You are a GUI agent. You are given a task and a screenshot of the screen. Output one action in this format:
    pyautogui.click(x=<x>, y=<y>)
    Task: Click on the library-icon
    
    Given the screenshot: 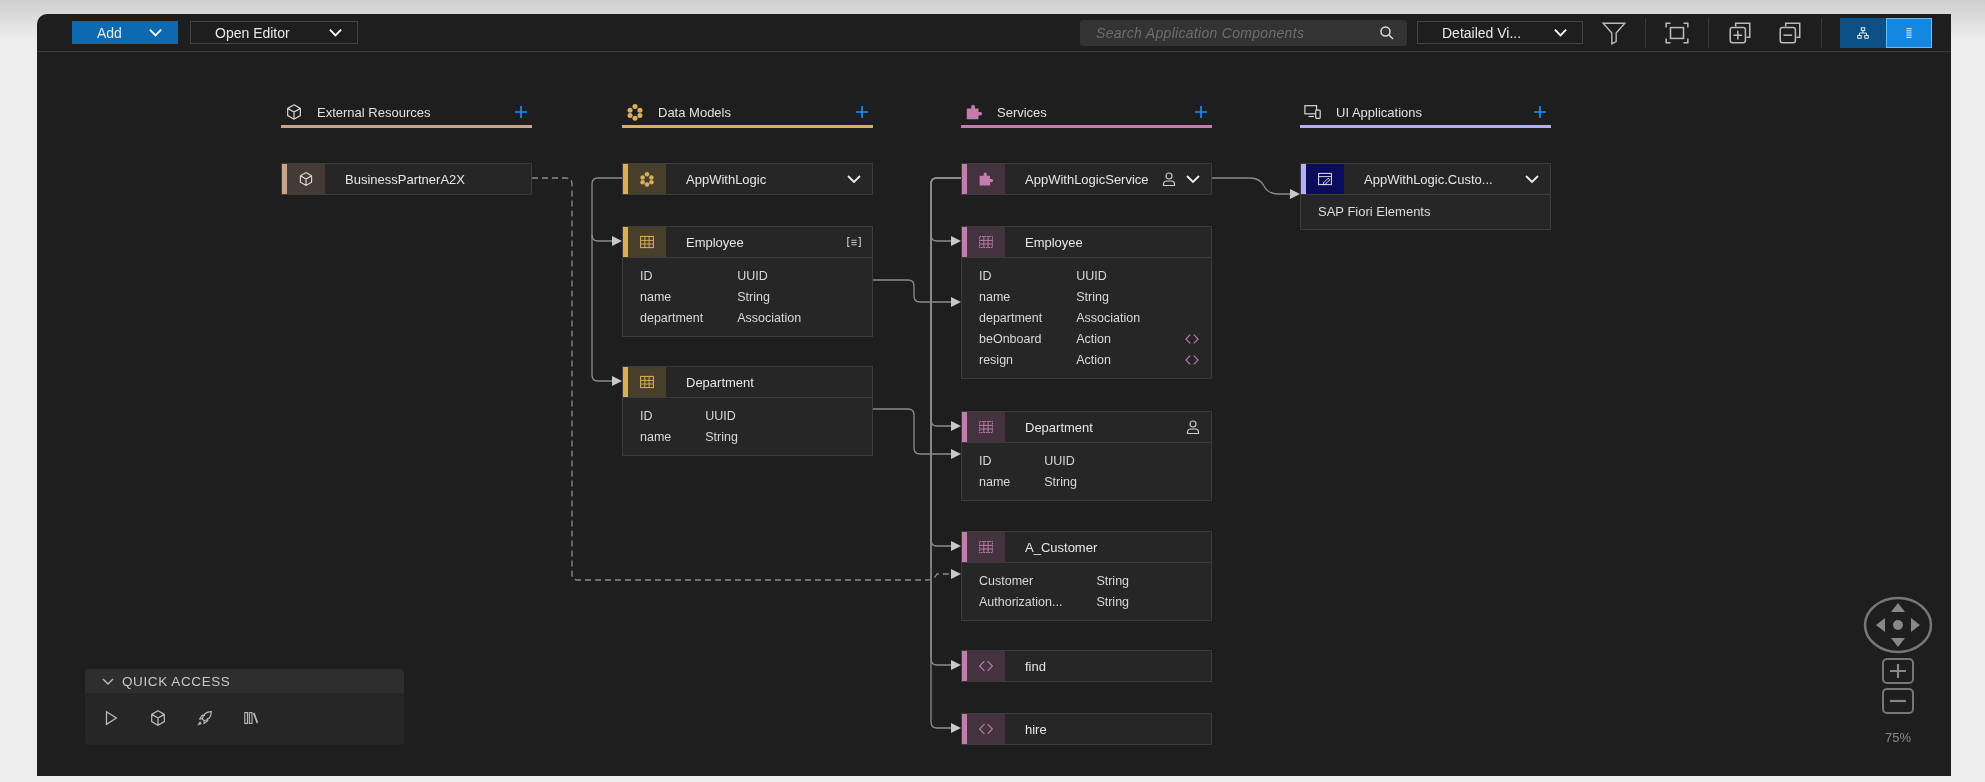 What is the action you would take?
    pyautogui.click(x=252, y=718)
    